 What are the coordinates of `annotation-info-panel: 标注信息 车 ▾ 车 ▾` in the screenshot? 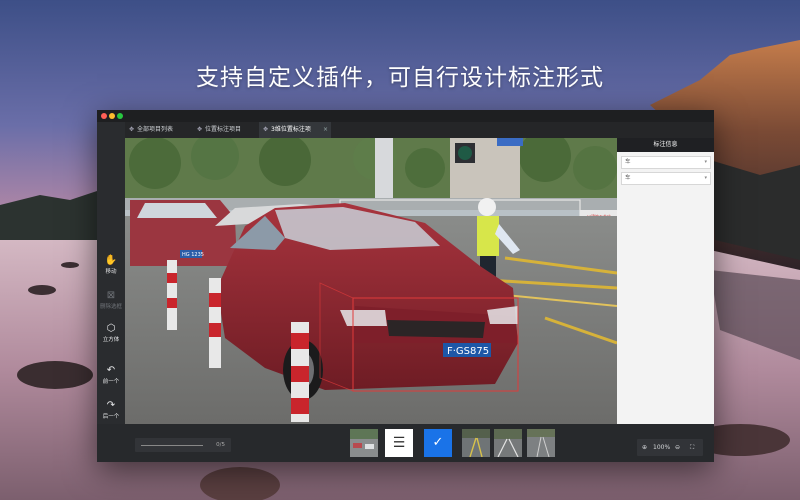 It's located at (665, 281).